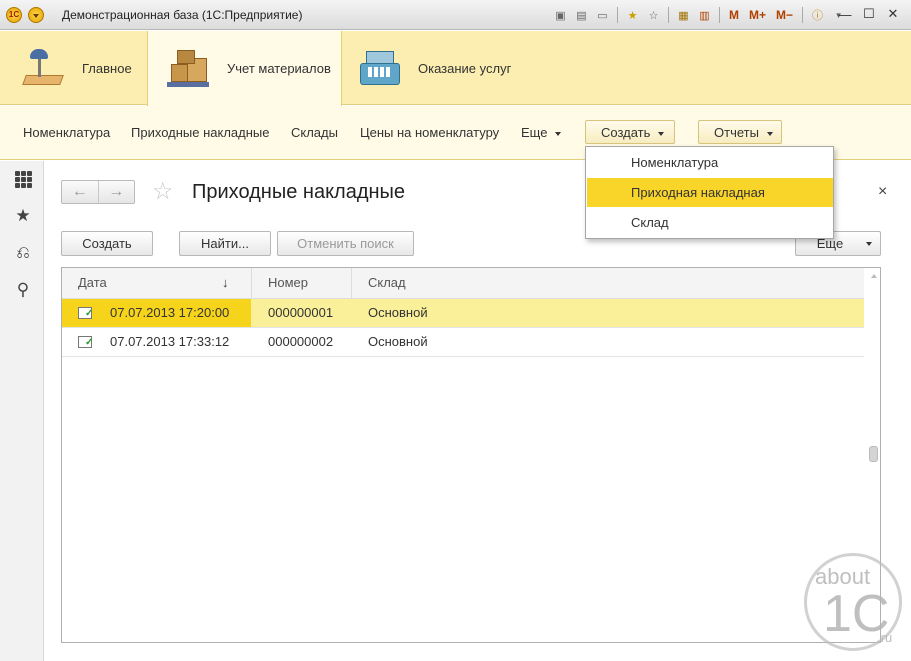 The image size is (911, 661). I want to click on column-header-date: Дата ↓, so click(157, 283).